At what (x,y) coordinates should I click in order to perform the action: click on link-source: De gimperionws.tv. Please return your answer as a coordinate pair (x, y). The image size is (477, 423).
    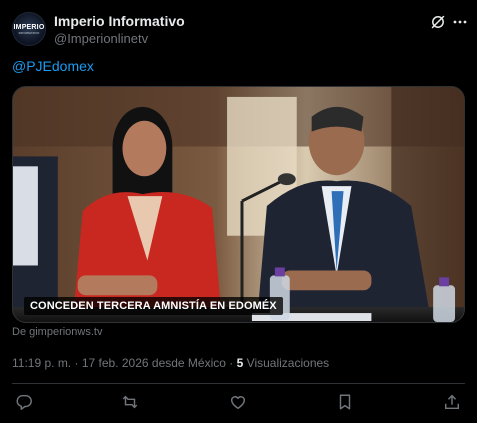
    Looking at the image, I should click on (57, 332).